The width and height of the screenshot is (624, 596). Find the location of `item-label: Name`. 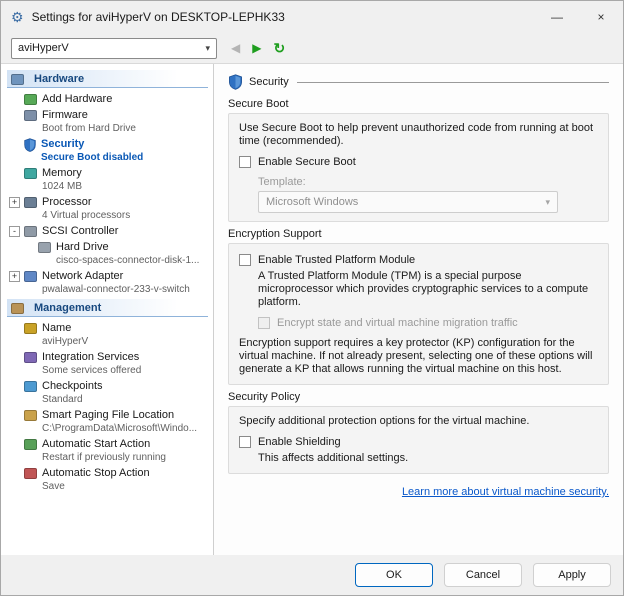

item-label: Name is located at coordinates (57, 328).